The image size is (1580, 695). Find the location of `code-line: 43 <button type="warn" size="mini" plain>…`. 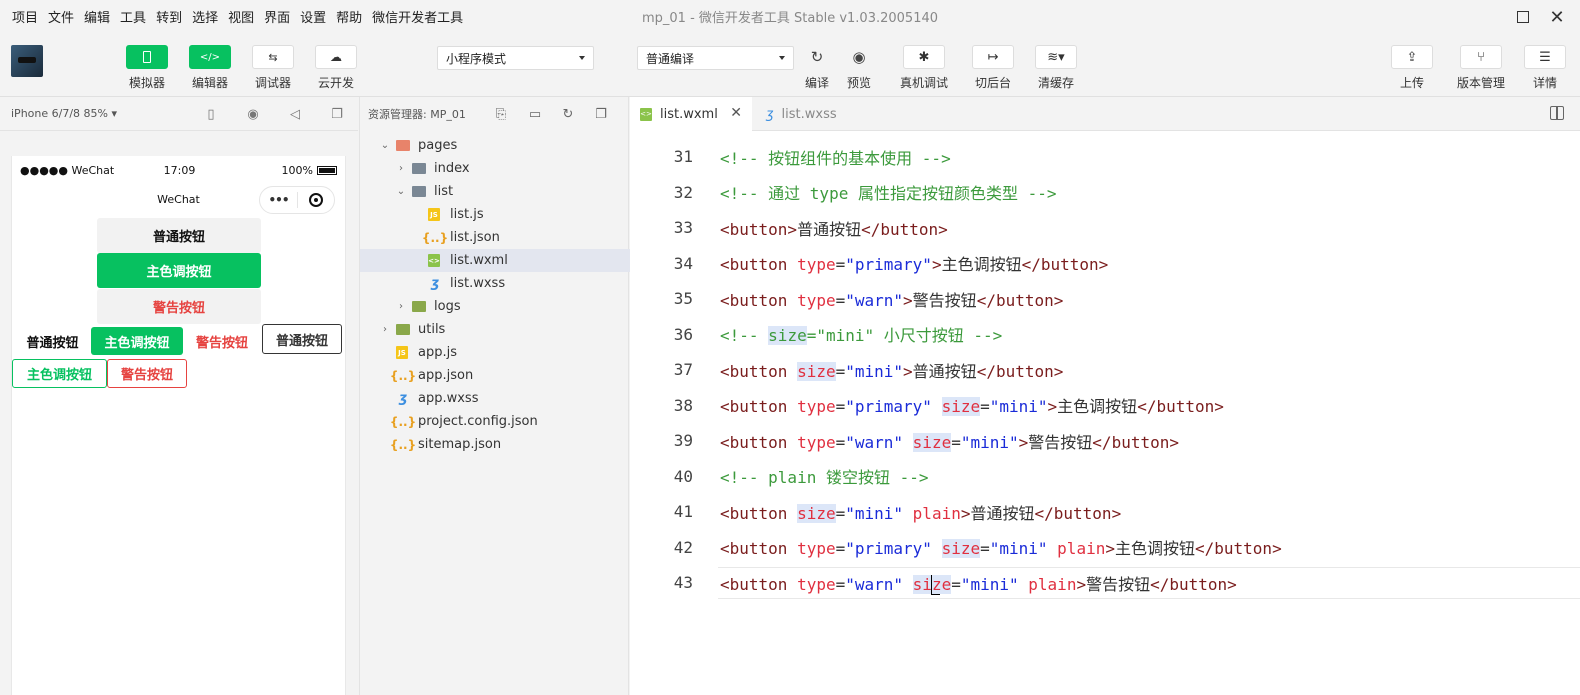

code-line: 43 <button type="warn" size="mini" plain>… is located at coordinates (1105, 583).